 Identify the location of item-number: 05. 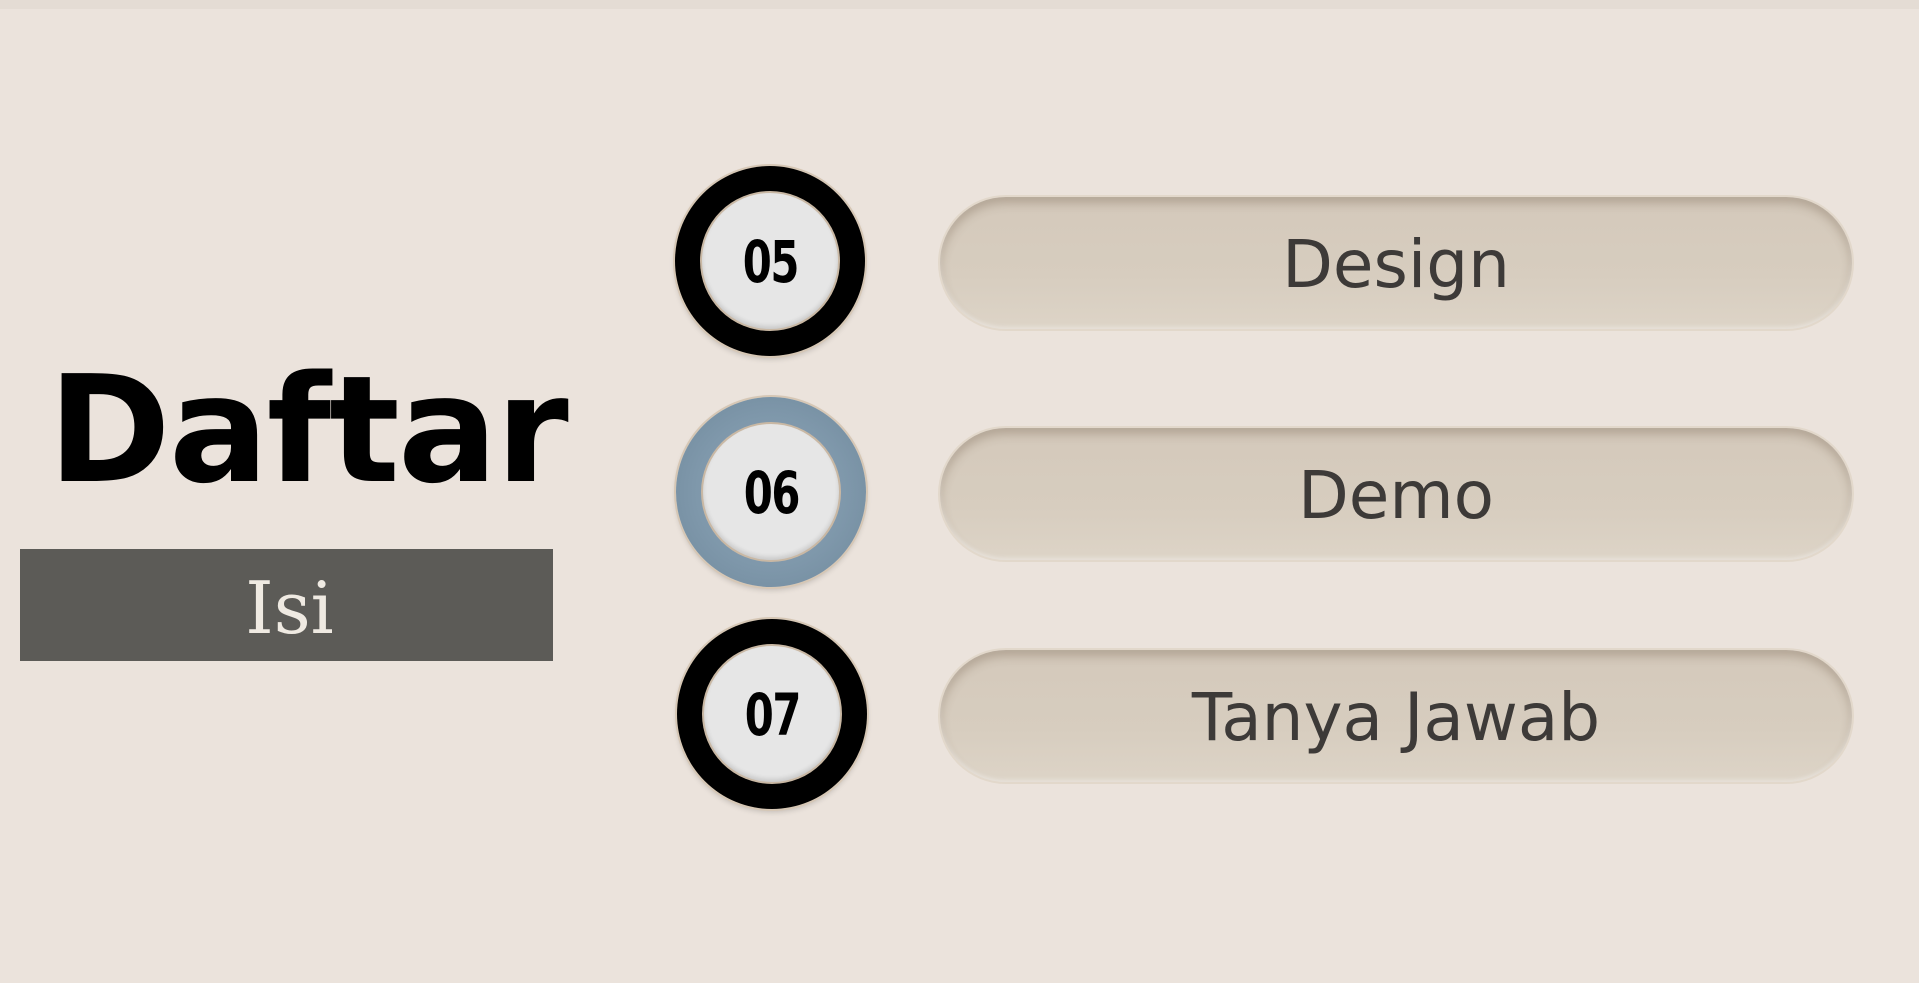
(770, 262).